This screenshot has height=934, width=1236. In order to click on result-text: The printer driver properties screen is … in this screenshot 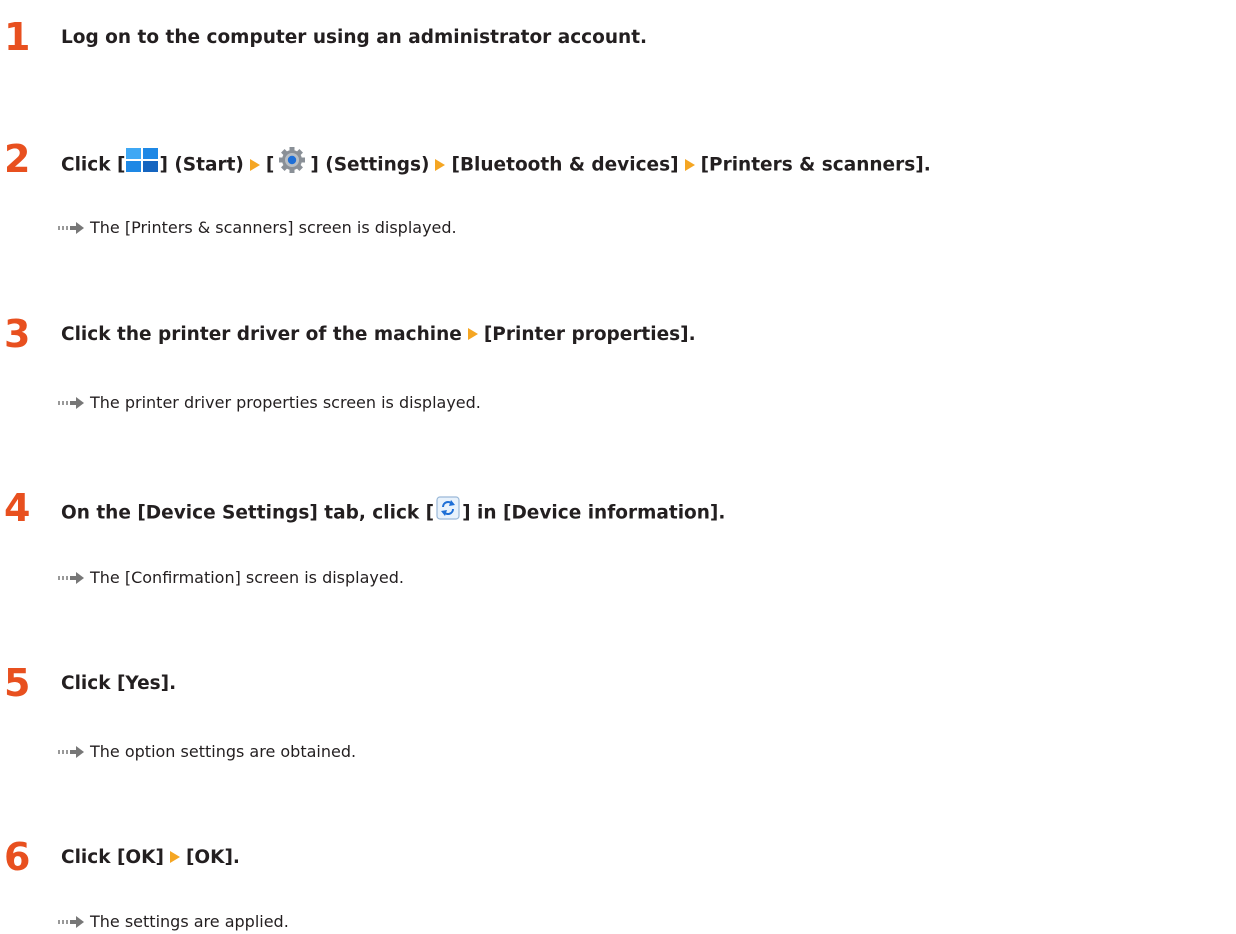, I will do `click(285, 402)`.